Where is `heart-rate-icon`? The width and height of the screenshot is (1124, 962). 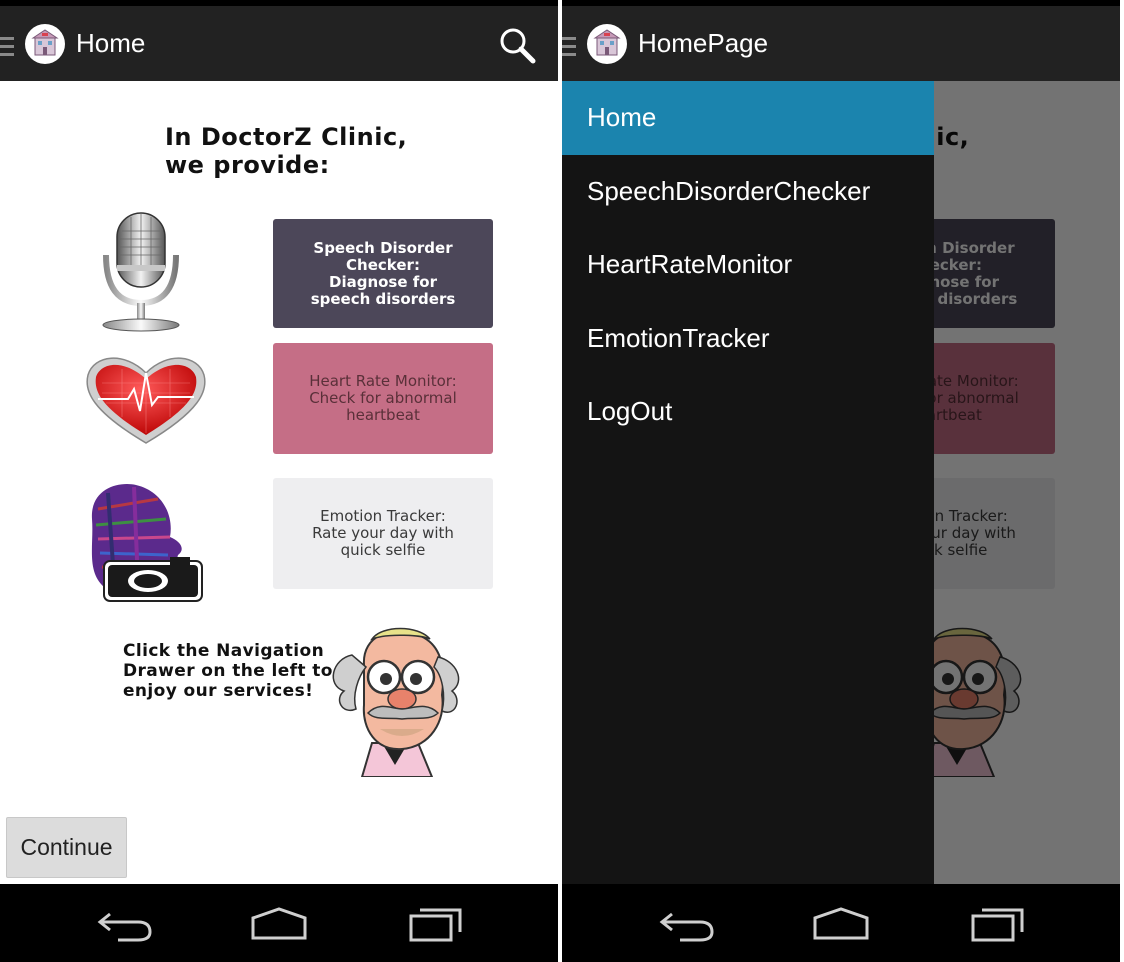 heart-rate-icon is located at coordinates (146, 400).